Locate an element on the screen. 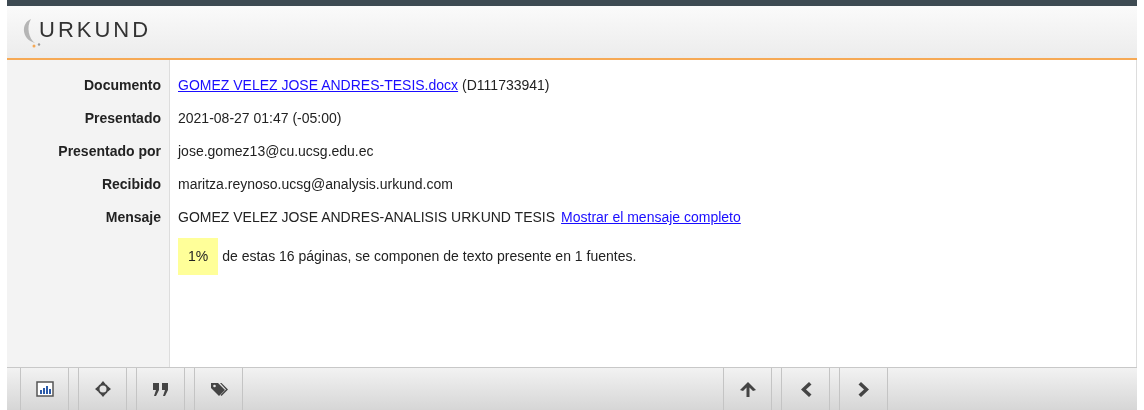  quote-icon is located at coordinates (160, 389).